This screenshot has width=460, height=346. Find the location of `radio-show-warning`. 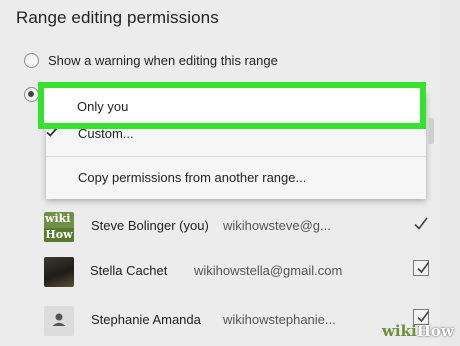

radio-show-warning is located at coordinates (31, 60).